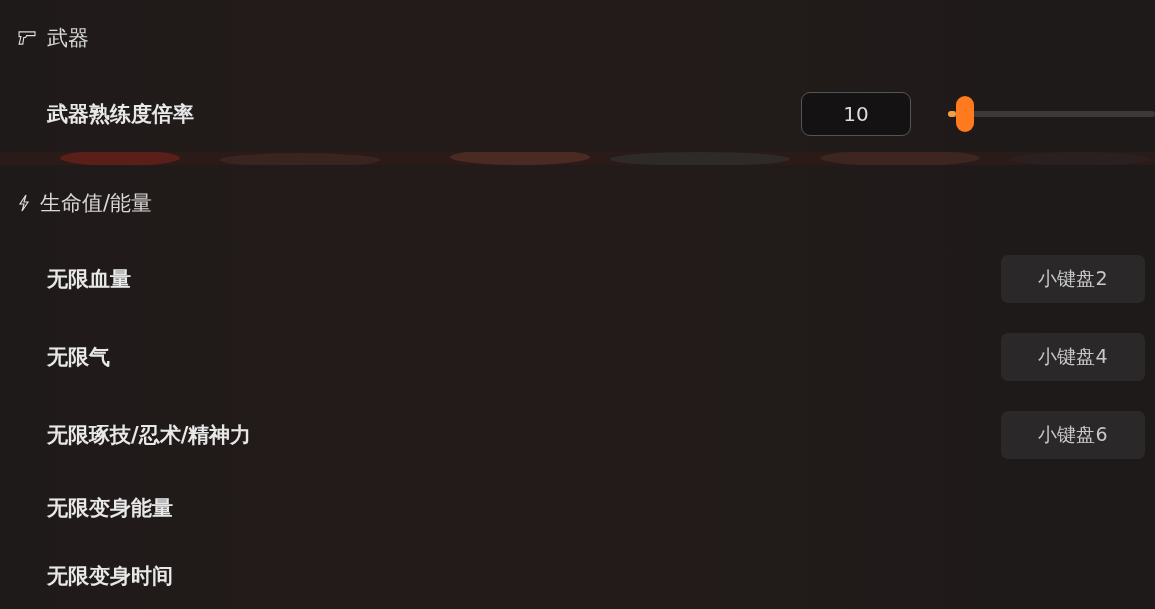  I want to click on value-field: 10, so click(856, 113).